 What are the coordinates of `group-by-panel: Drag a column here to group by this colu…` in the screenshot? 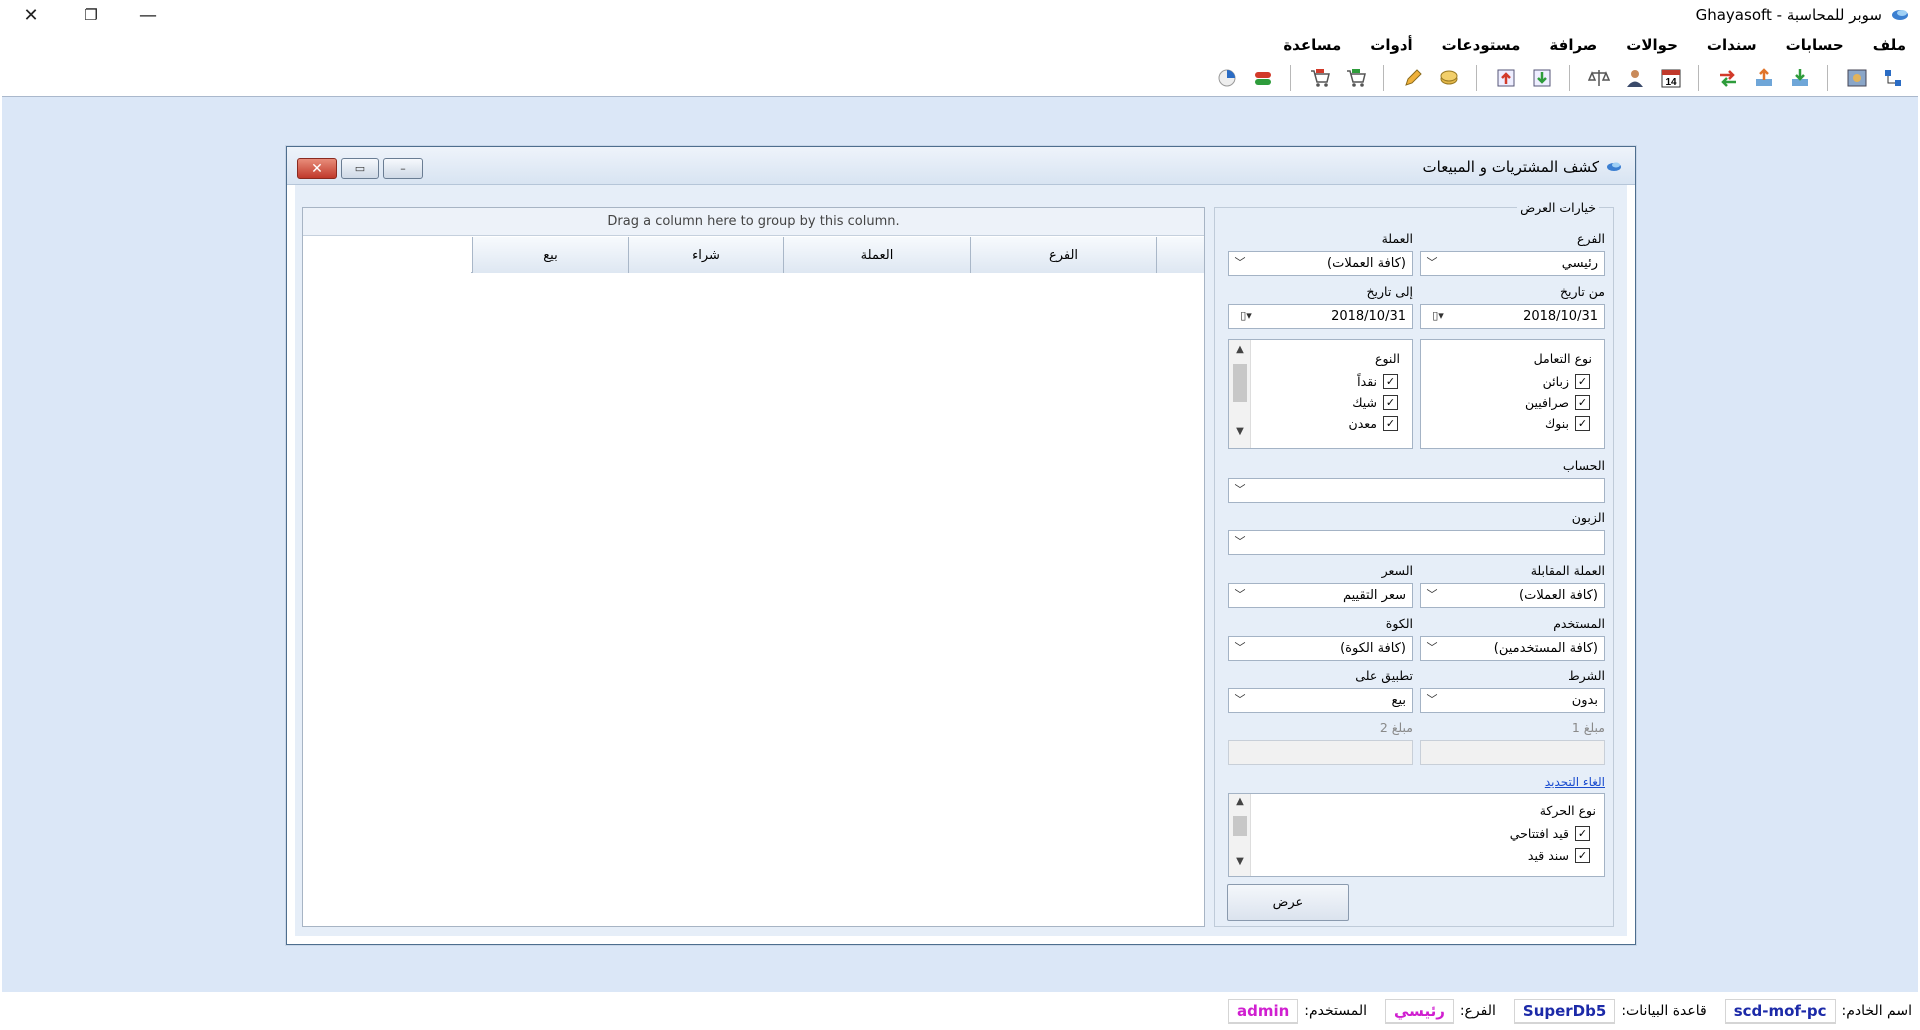 It's located at (753, 222).